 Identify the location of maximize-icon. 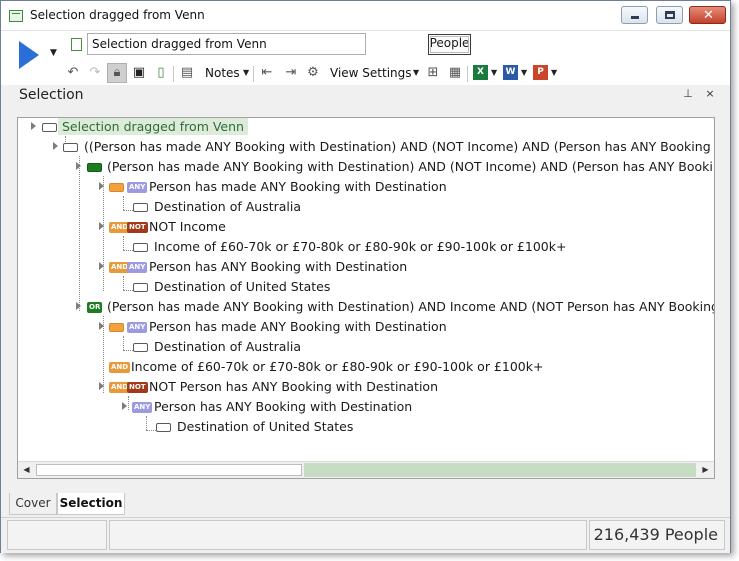
(670, 15).